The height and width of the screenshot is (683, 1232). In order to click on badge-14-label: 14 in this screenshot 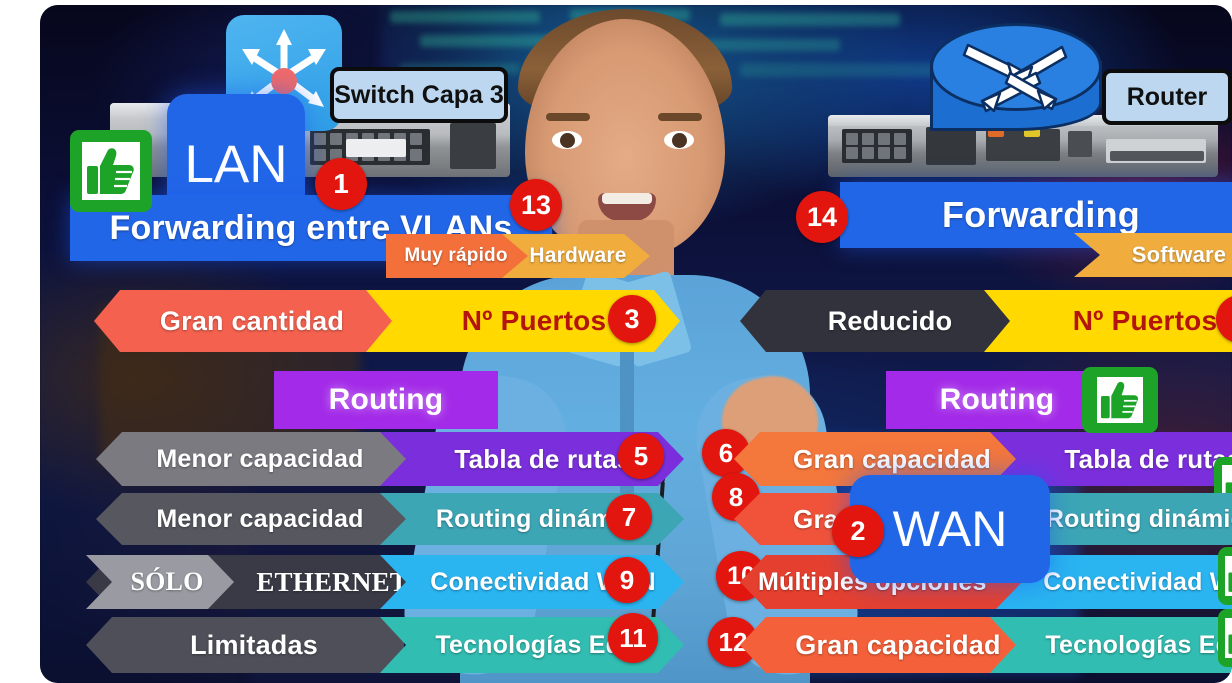, I will do `click(822, 216)`.